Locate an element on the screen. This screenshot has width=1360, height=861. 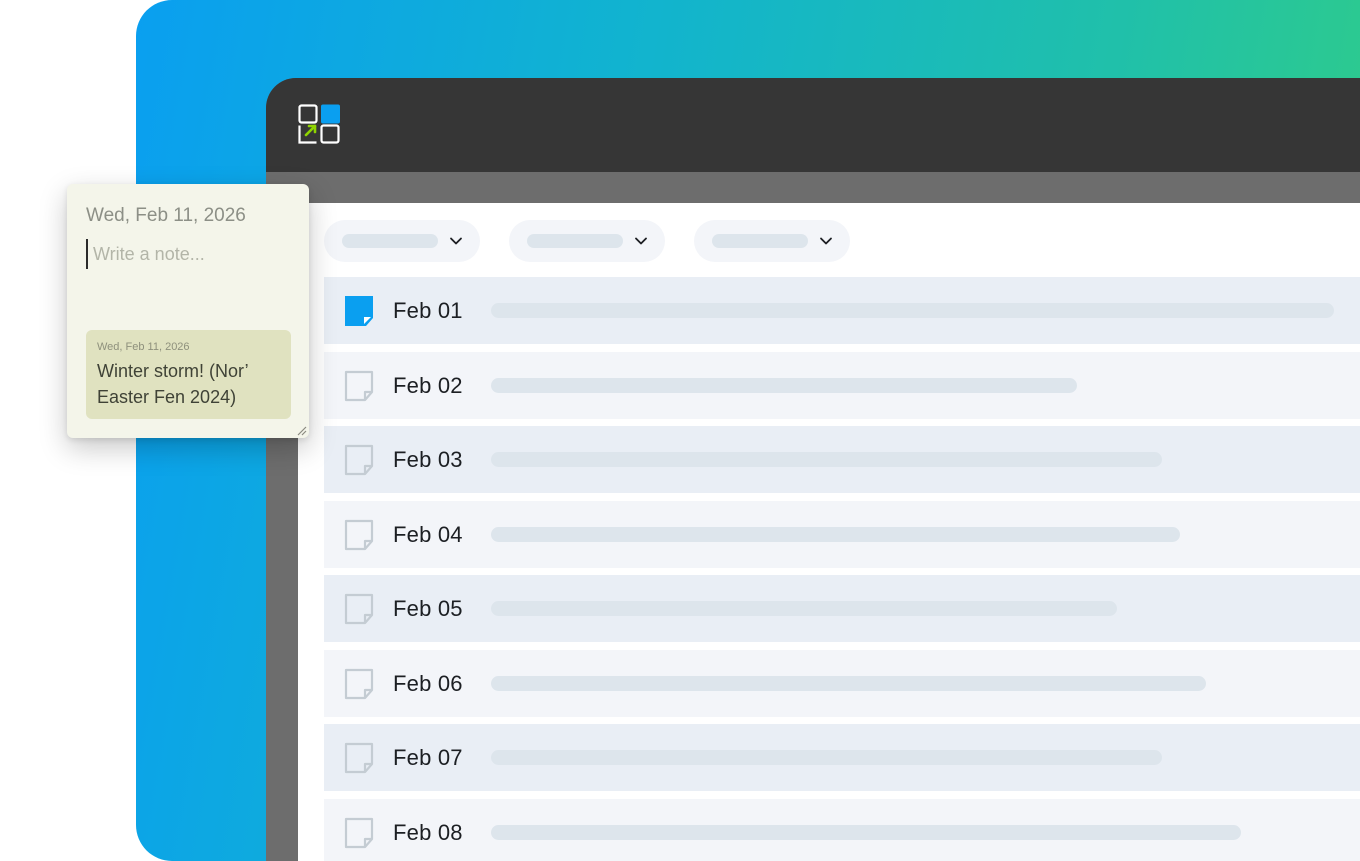
date-row: Feb 07 is located at coordinates (842, 757).